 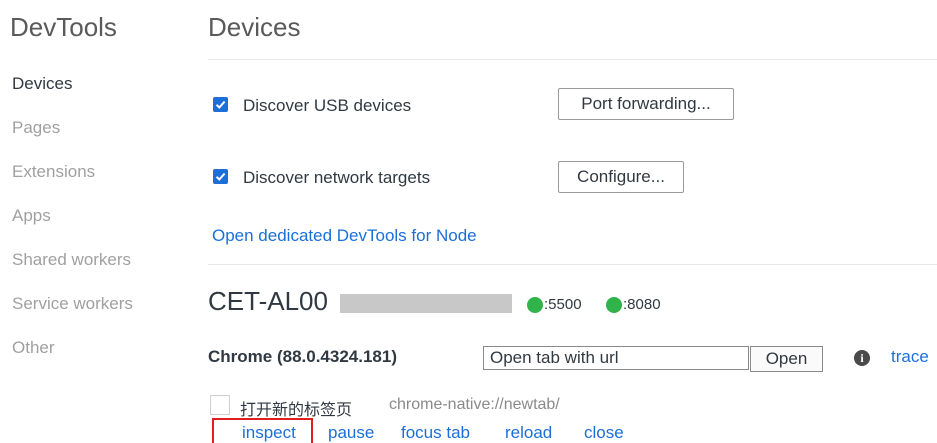 What do you see at coordinates (616, 358) in the screenshot?
I see `open-tab-url-input` at bounding box center [616, 358].